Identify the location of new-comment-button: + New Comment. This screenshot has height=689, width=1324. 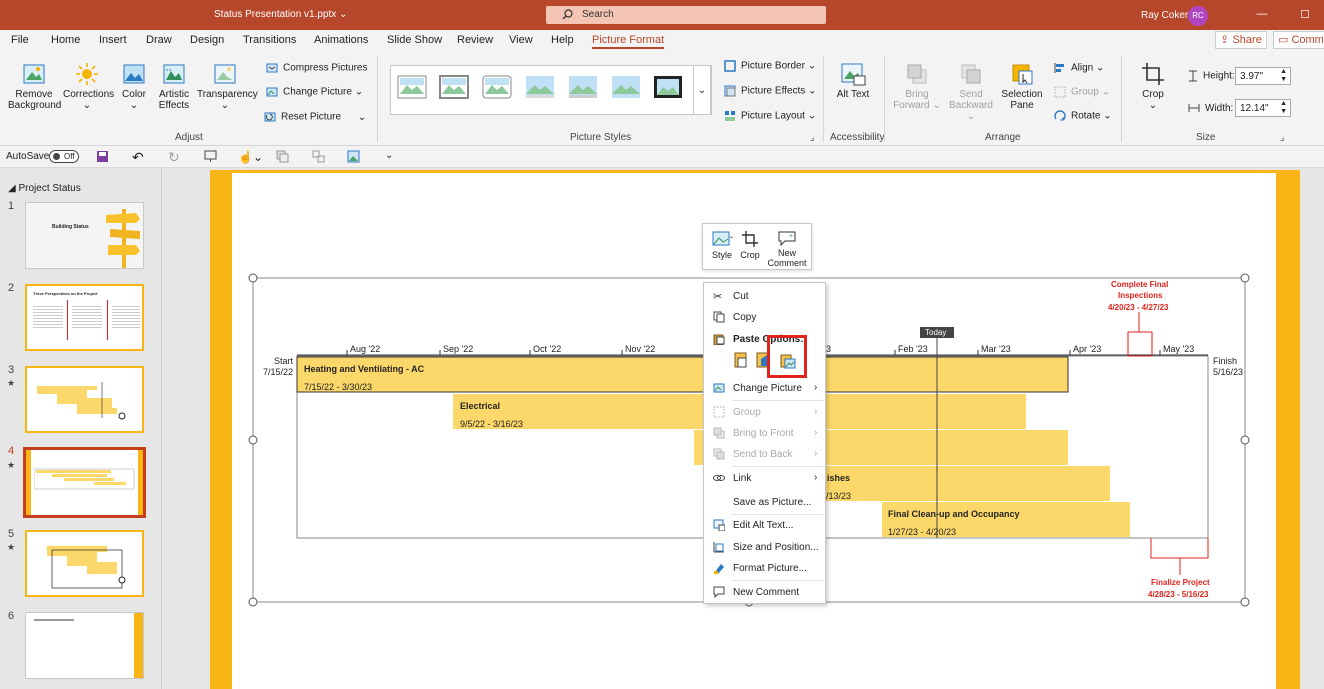
(787, 249).